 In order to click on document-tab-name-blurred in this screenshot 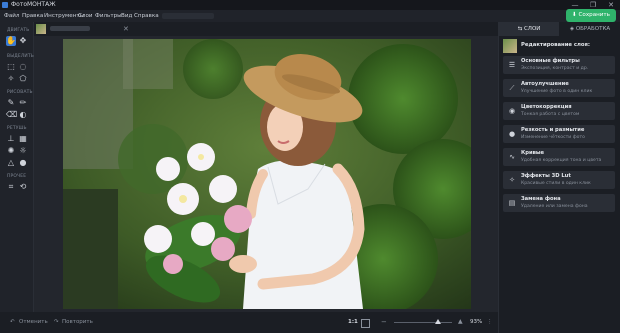, I will do `click(70, 28)`.